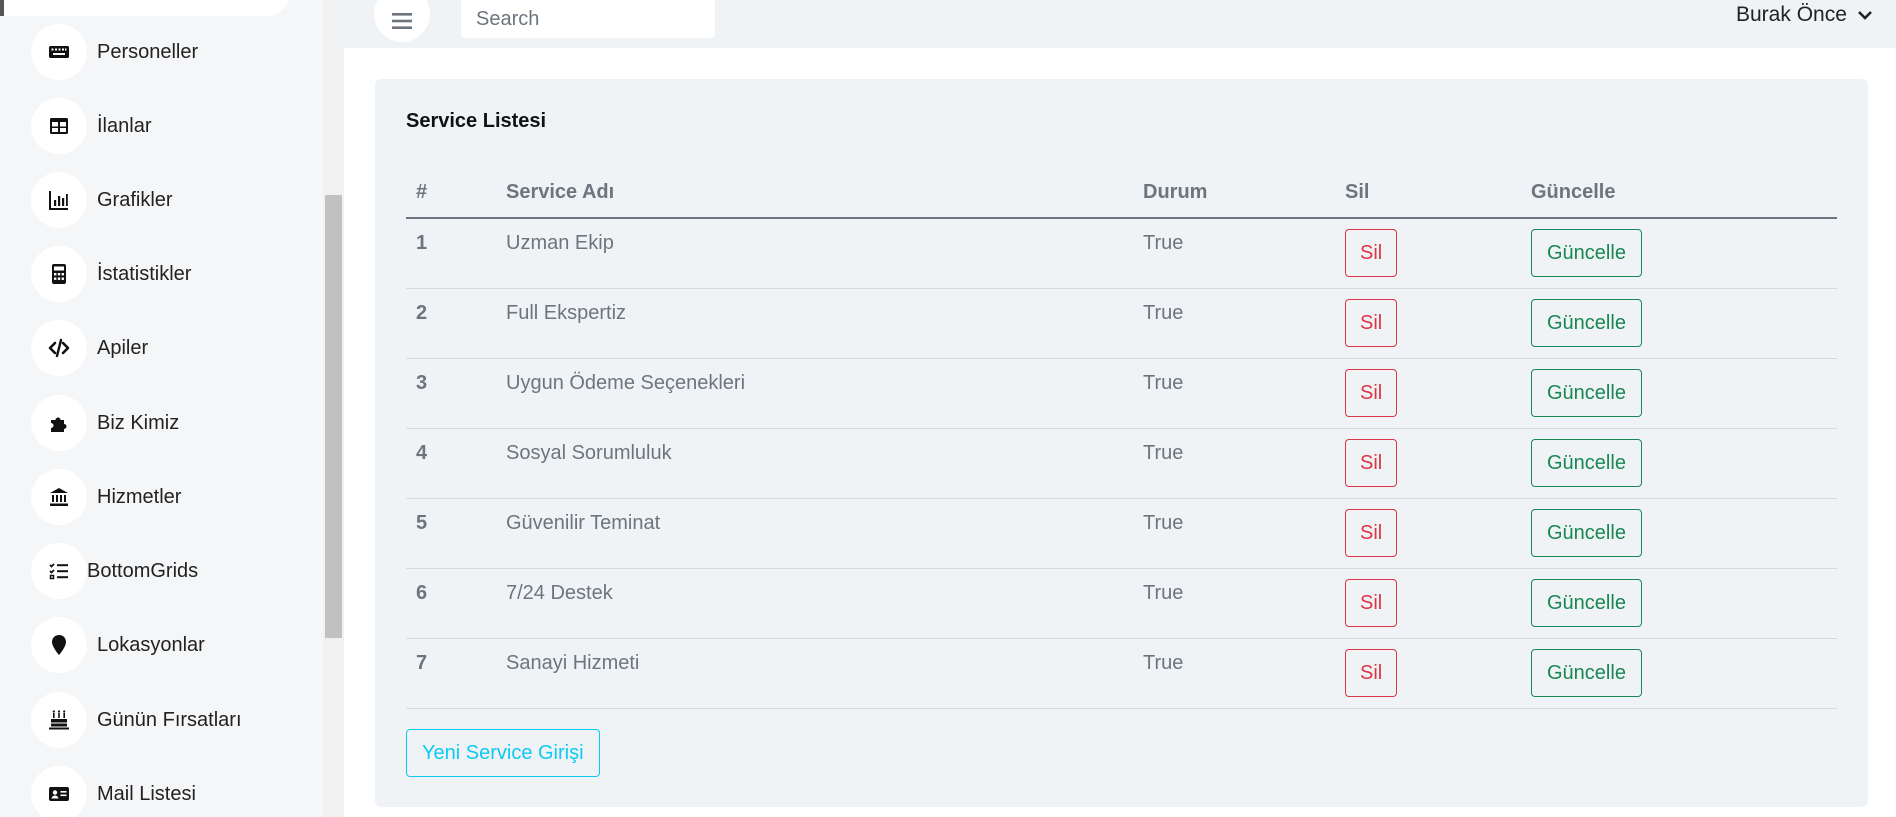 The width and height of the screenshot is (1896, 817). I want to click on user-name: Burak Önce, so click(1791, 14).